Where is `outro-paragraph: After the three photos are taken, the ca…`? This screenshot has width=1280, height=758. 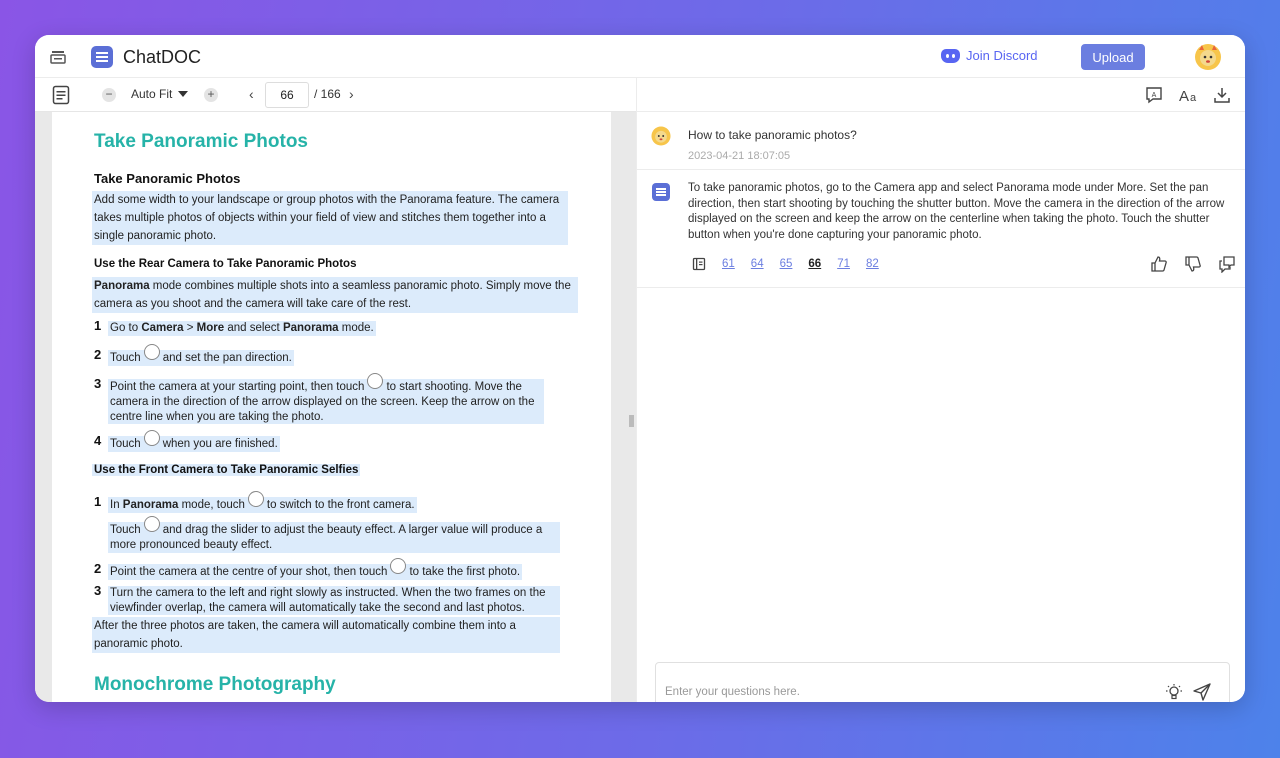 outro-paragraph: After the three photos are taken, the ca… is located at coordinates (326, 635).